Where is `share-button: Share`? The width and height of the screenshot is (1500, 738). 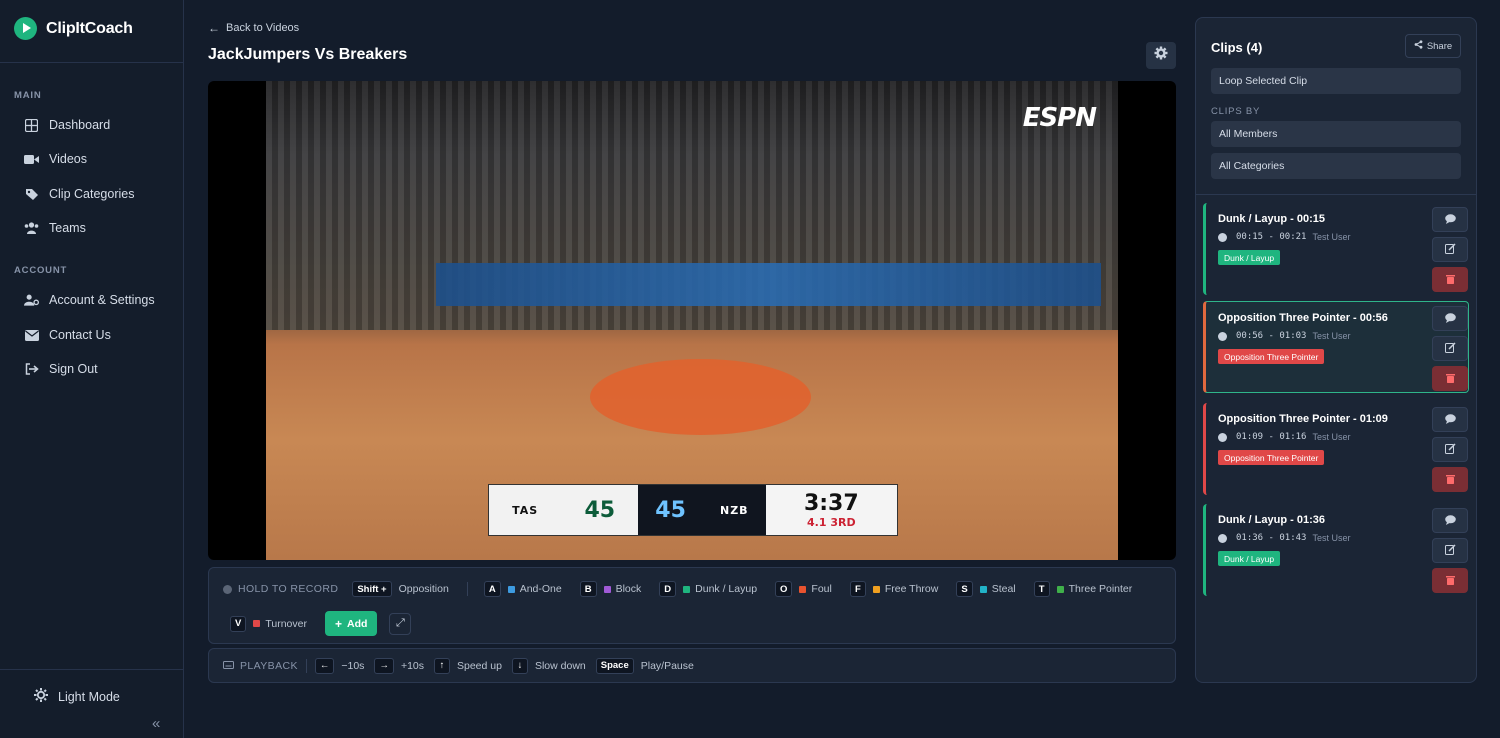 share-button: Share is located at coordinates (1433, 46).